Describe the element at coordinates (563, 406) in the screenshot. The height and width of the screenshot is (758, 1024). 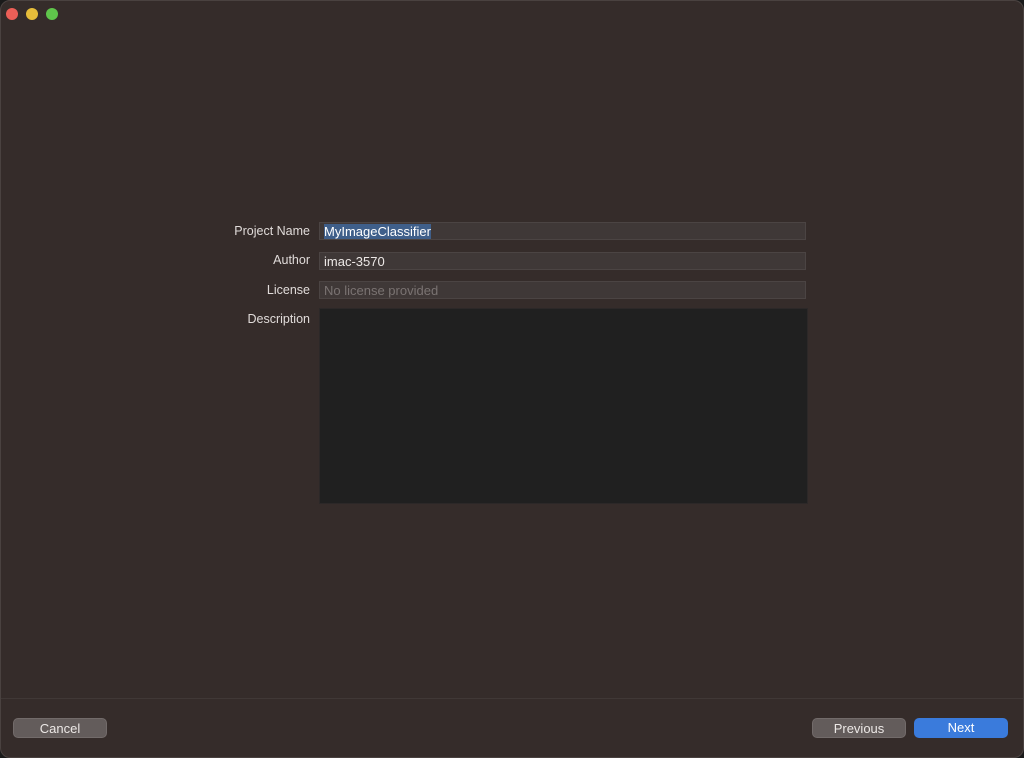
I see `description-textarea` at that location.